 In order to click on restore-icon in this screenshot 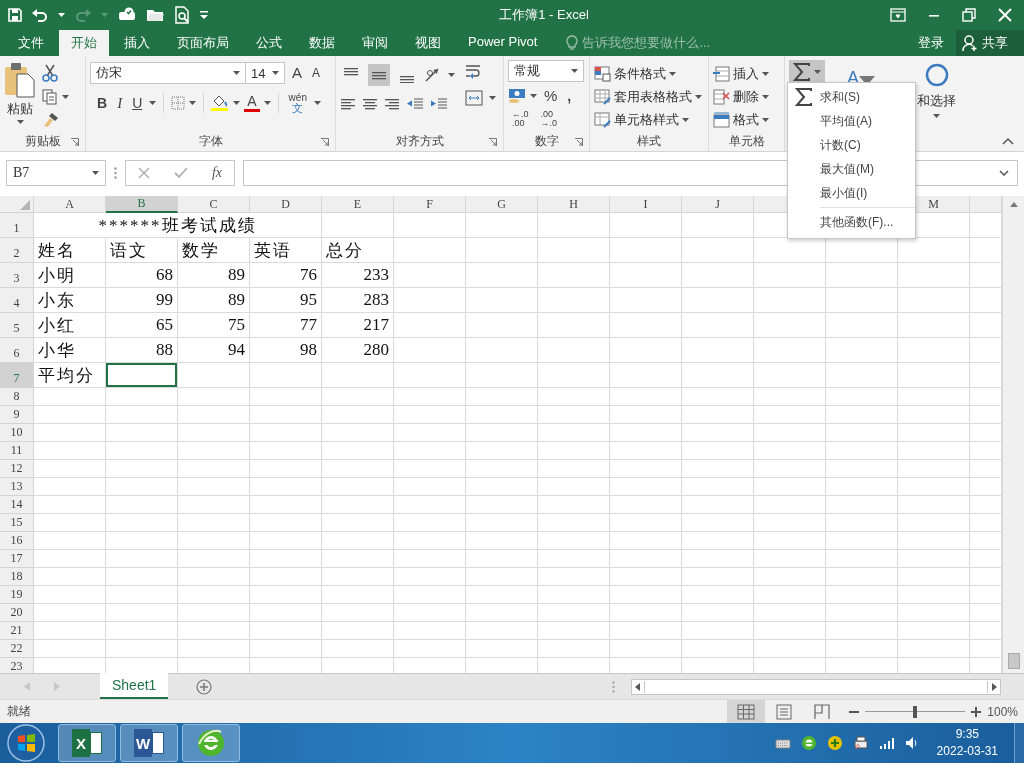, I will do `click(969, 15)`.